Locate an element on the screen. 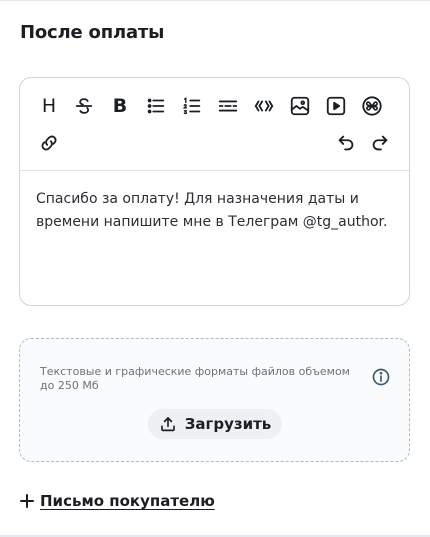  plus-icon is located at coordinates (27, 501).